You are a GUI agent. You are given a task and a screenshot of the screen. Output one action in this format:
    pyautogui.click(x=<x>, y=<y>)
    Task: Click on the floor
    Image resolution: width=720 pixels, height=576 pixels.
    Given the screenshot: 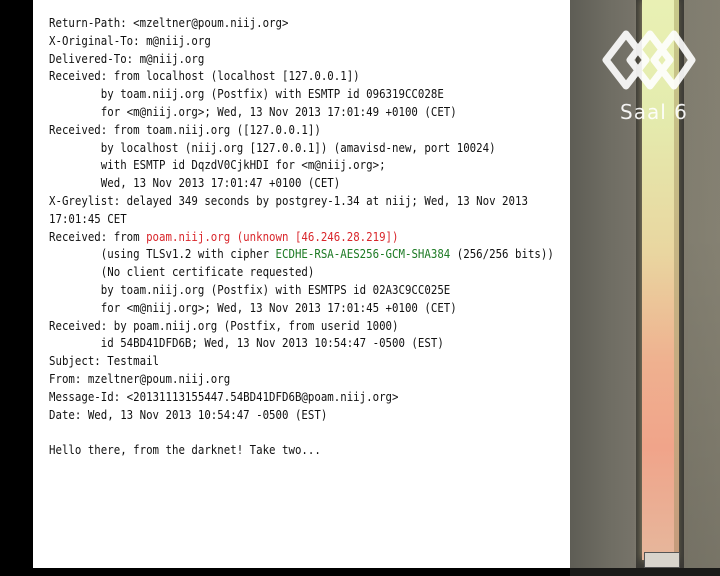 What is the action you would take?
    pyautogui.click(x=645, y=572)
    